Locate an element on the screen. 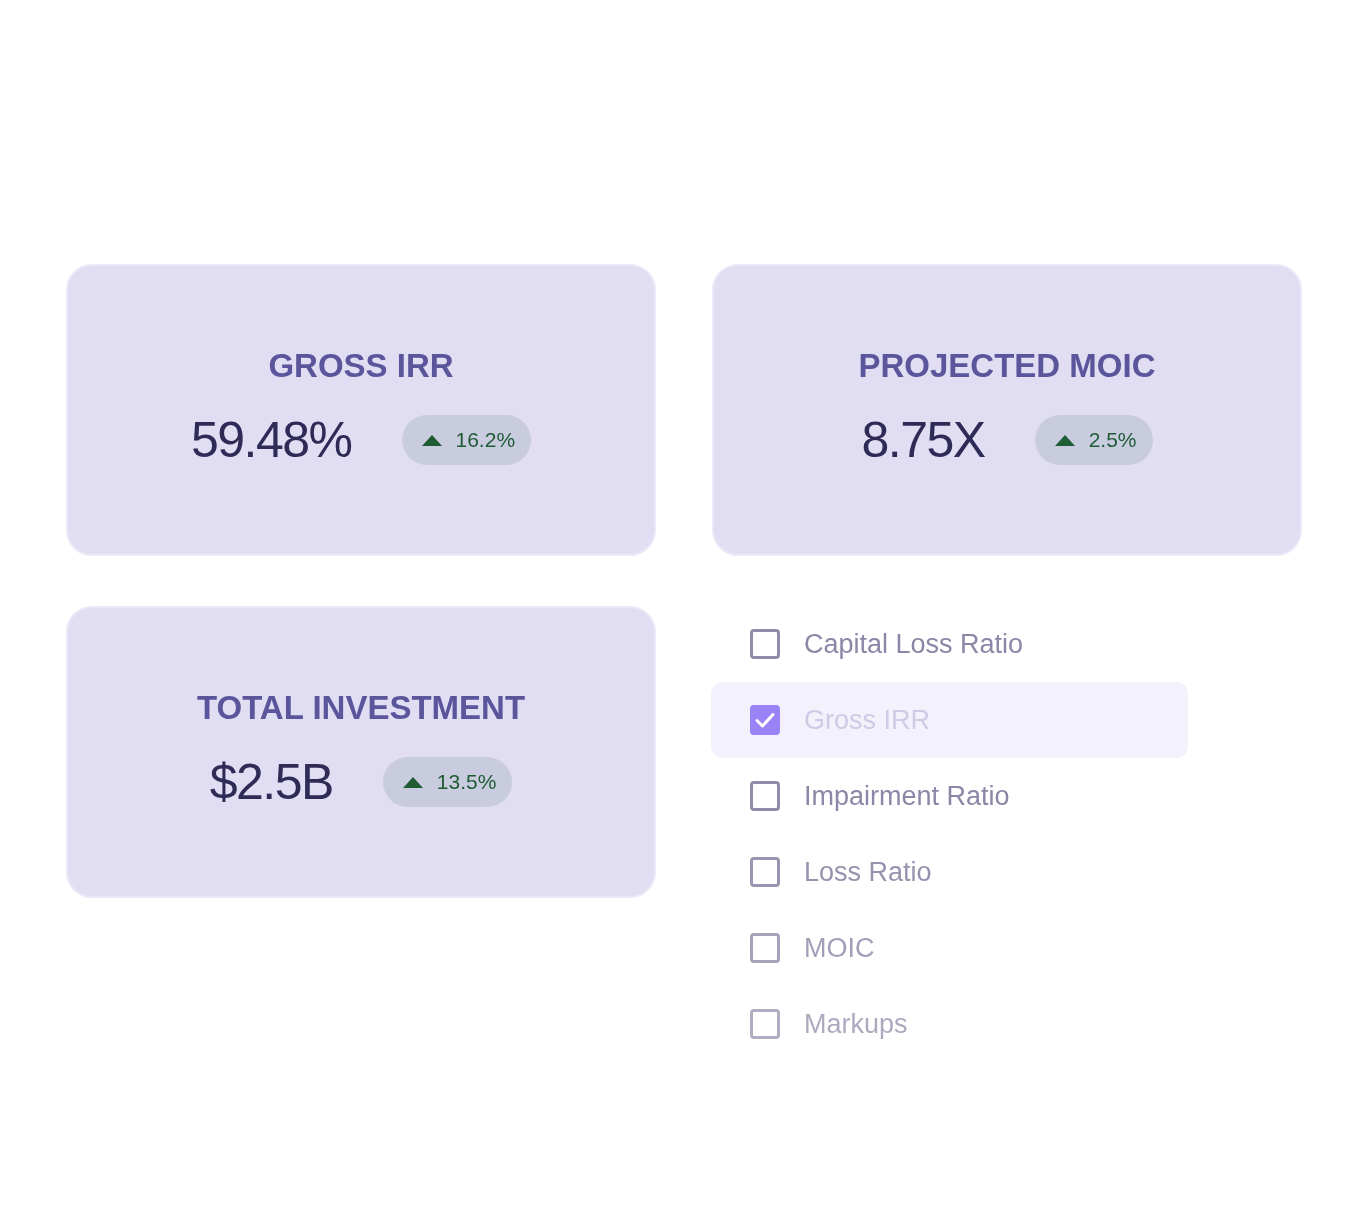 This screenshot has width=1368, height=1222. checklist-label: Markups is located at coordinates (856, 1024).